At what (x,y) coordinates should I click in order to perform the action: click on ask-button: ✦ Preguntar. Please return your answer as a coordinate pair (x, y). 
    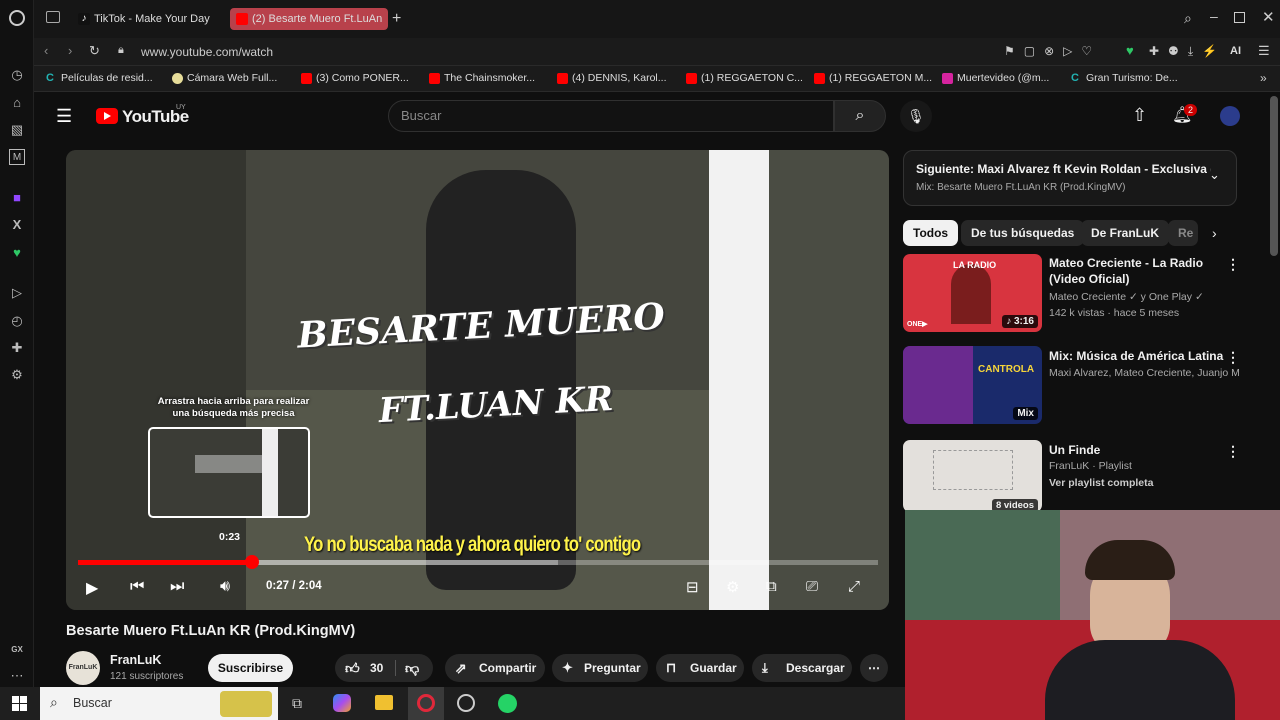
    Looking at the image, I should click on (600, 668).